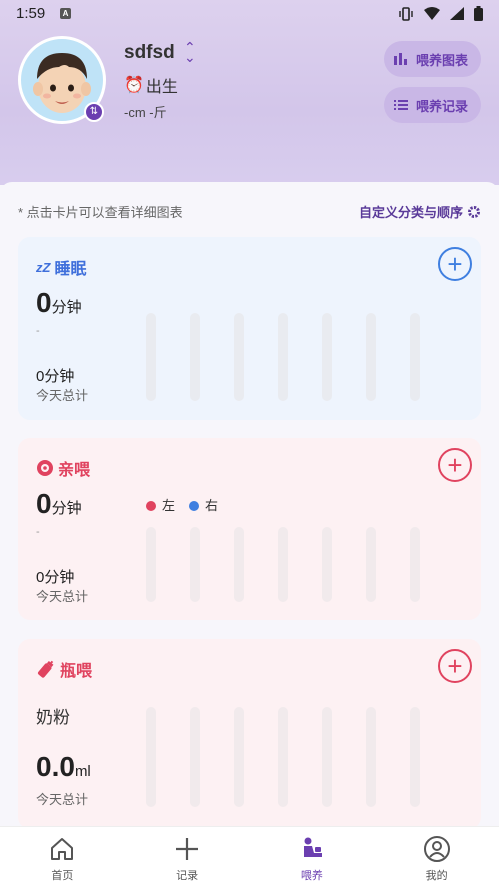 Image resolution: width=499 pixels, height=888 pixels. I want to click on sleep-value-number: 0, so click(44, 302).